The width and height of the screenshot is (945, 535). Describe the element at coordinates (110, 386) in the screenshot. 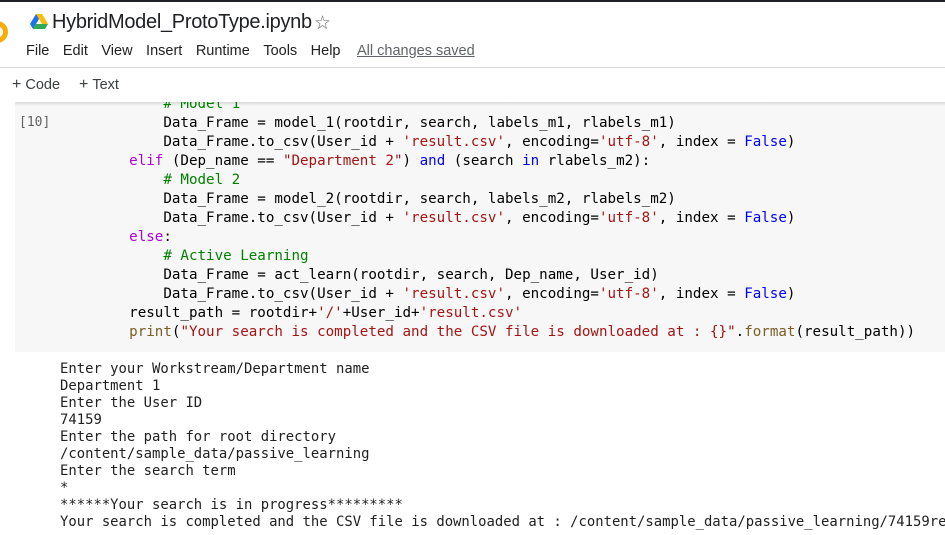

I see `output-line: Department 1` at that location.